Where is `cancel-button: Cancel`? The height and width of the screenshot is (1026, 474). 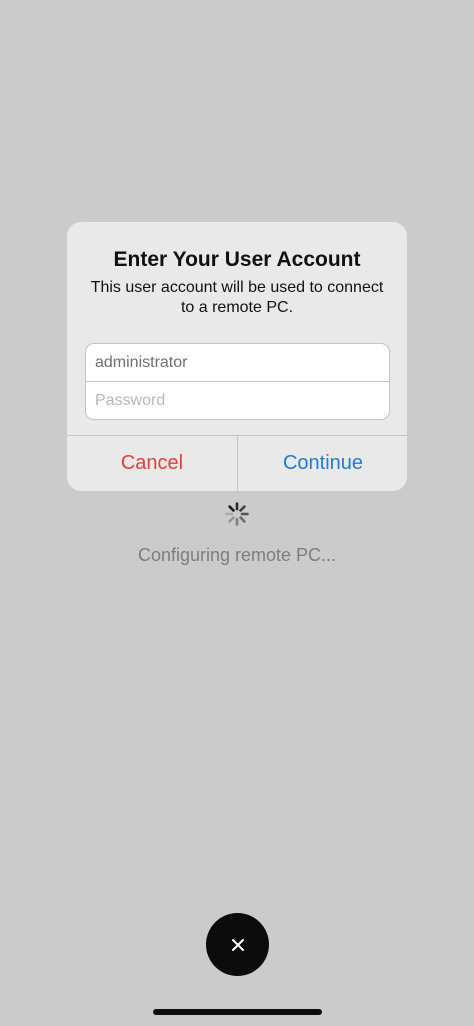
cancel-button: Cancel is located at coordinates (152, 463).